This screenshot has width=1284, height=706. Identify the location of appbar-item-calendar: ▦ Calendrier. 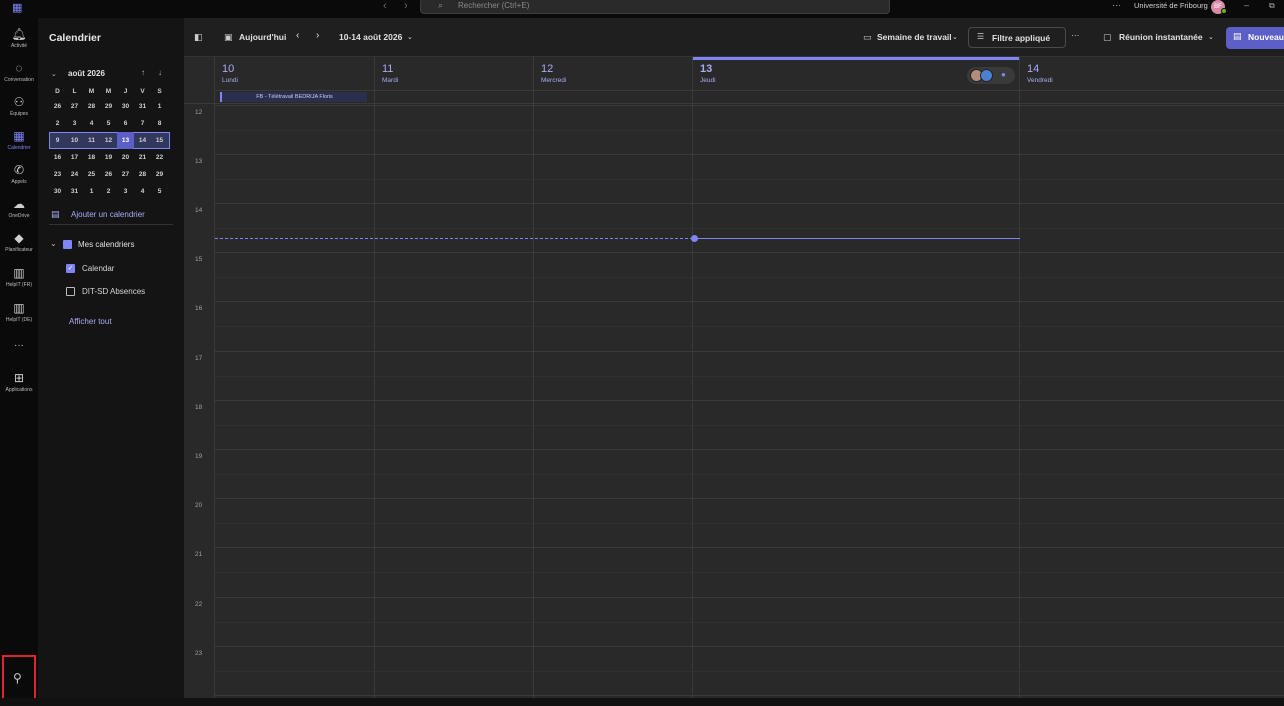
(19, 143).